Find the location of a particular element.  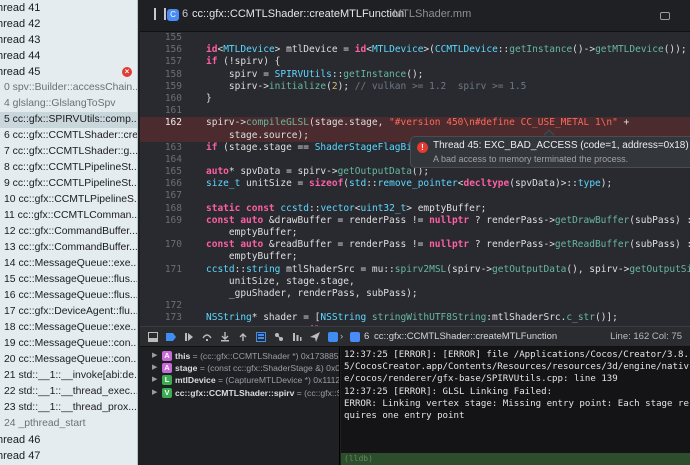

code-line: unitSize, stage.stage, is located at coordinates (415, 282).